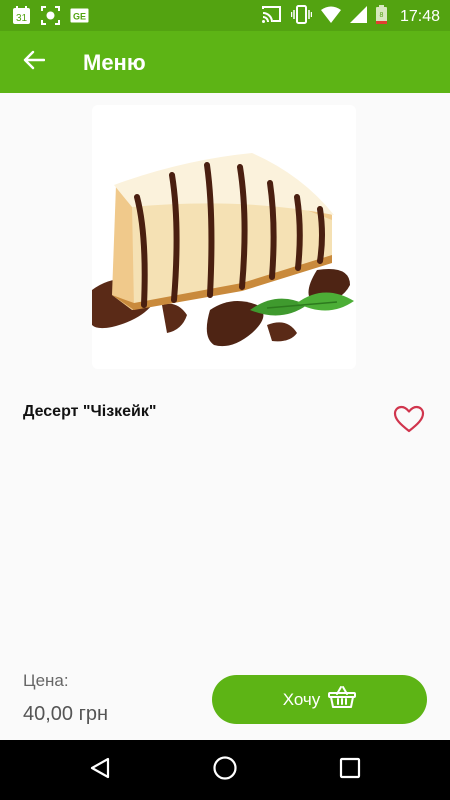 The width and height of the screenshot is (450, 800). I want to click on product-name: Десерт "Чізкейк", so click(90, 411).